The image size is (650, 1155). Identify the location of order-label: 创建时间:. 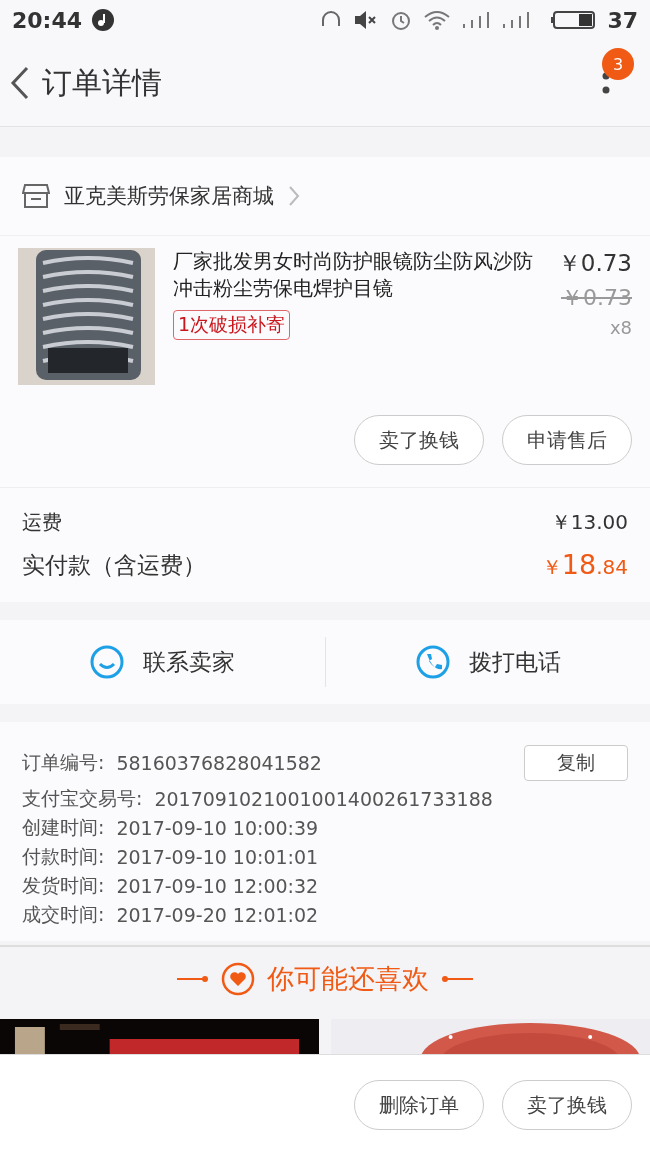
(63, 827).